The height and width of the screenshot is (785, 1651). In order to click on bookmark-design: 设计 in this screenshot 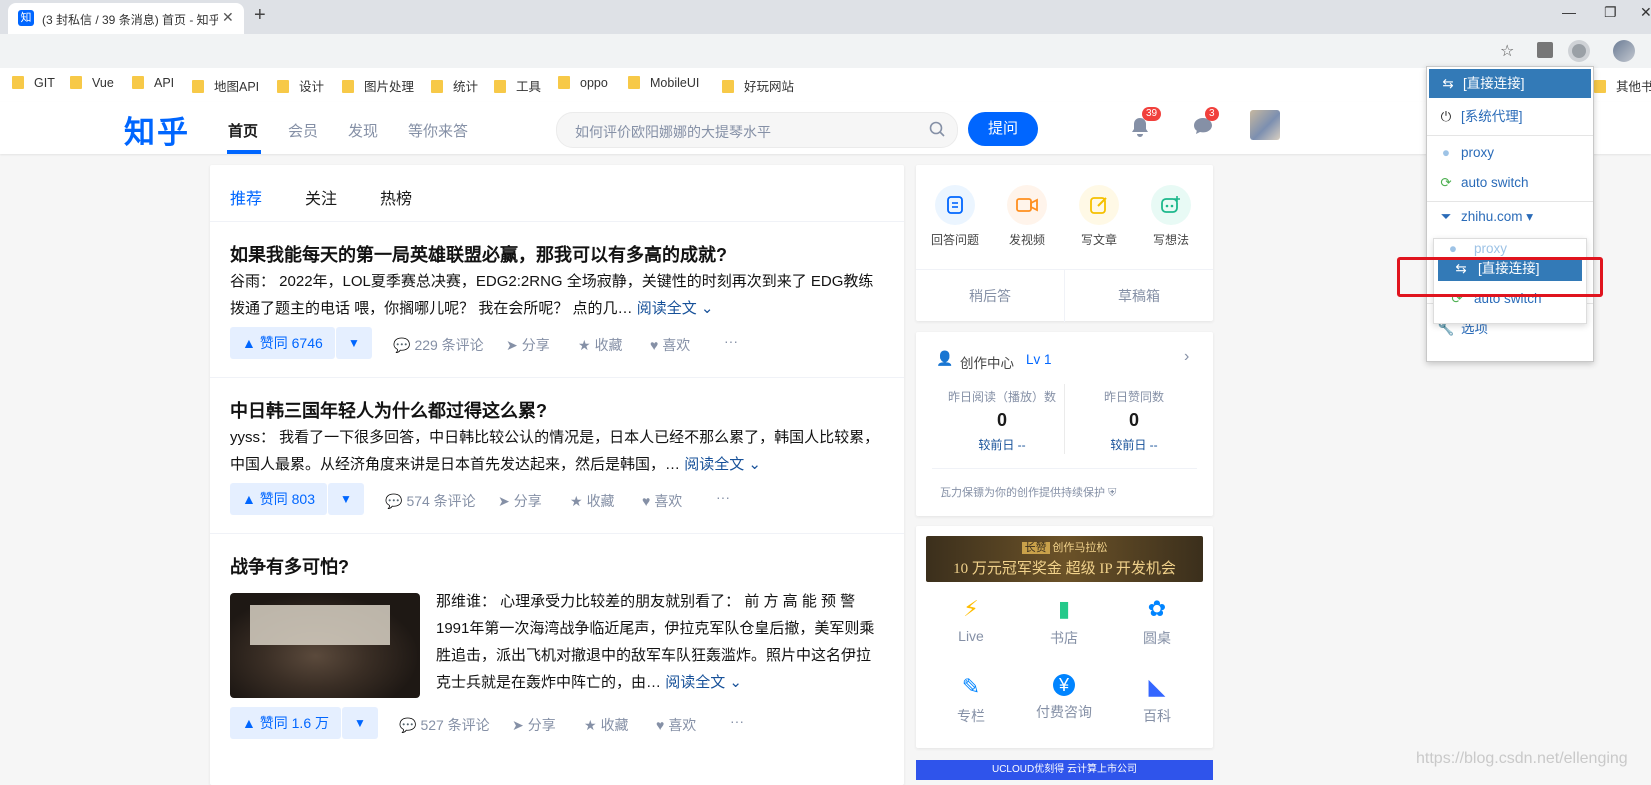, I will do `click(300, 85)`.